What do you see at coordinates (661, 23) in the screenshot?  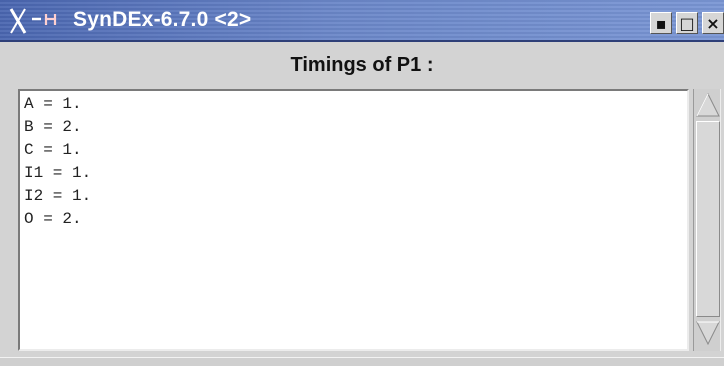 I see `minimize-button: ▪` at bounding box center [661, 23].